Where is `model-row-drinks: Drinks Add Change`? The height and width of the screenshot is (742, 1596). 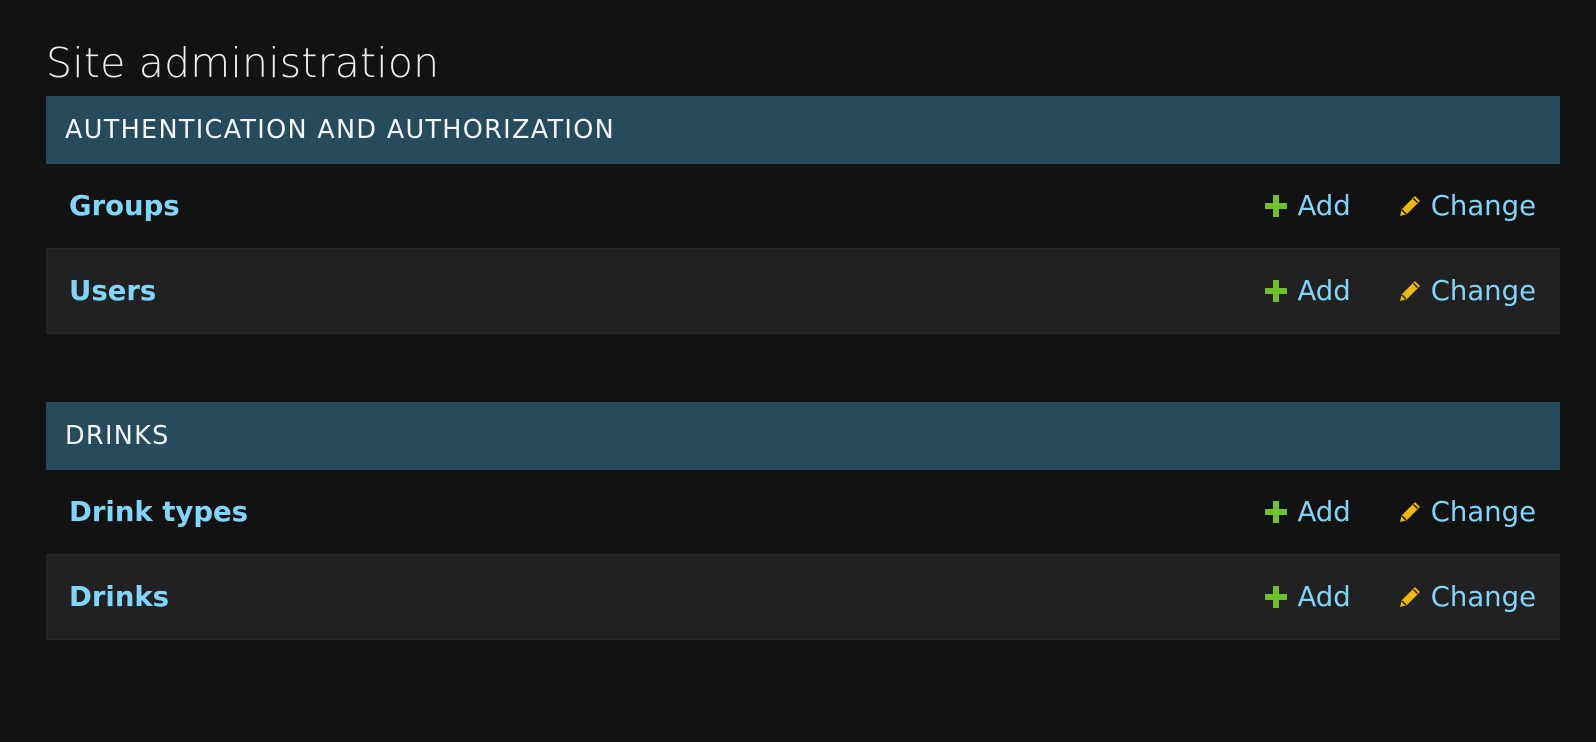 model-row-drinks: Drinks Add Change is located at coordinates (803, 597).